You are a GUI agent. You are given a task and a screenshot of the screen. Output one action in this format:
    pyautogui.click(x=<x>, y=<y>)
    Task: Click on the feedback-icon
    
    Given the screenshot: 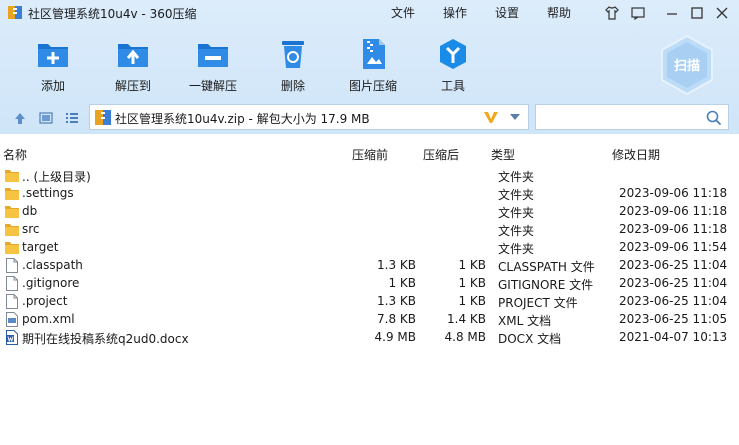 What is the action you would take?
    pyautogui.click(x=638, y=13)
    